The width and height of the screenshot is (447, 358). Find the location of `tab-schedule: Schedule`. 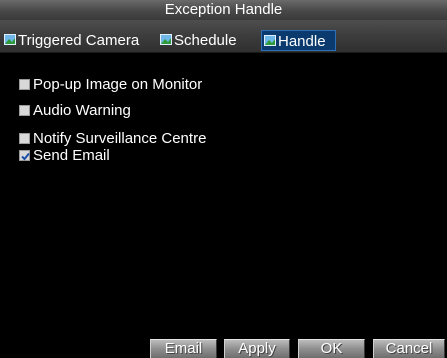

tab-schedule: Schedule is located at coordinates (205, 40).